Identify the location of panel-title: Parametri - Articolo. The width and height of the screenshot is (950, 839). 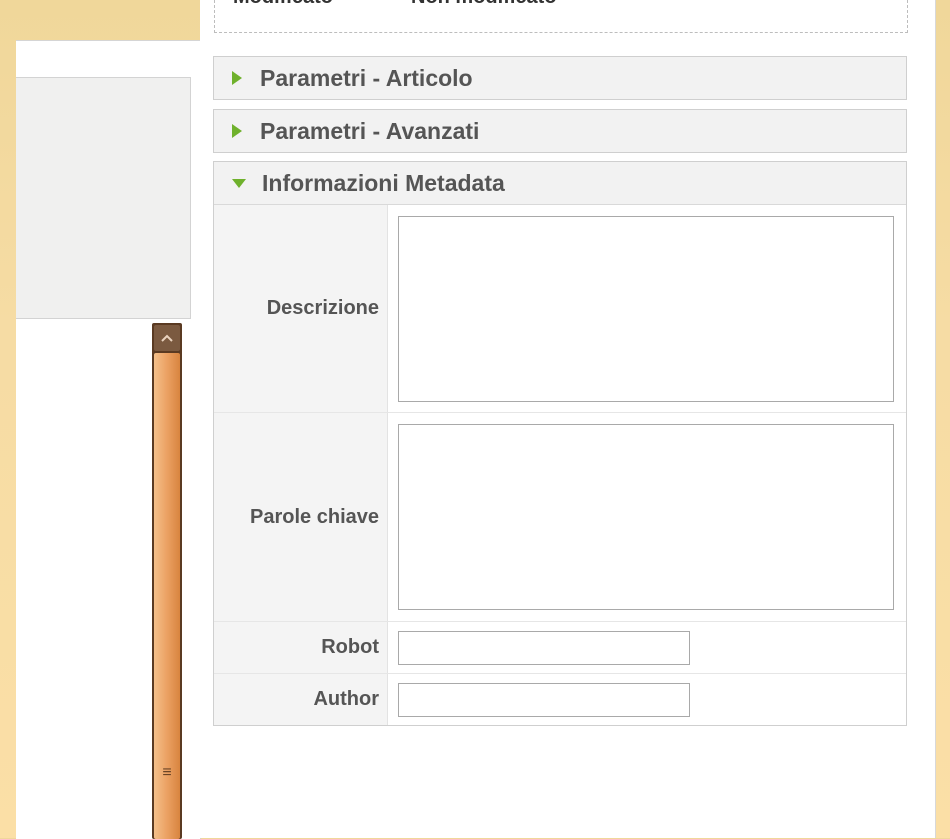
(366, 77).